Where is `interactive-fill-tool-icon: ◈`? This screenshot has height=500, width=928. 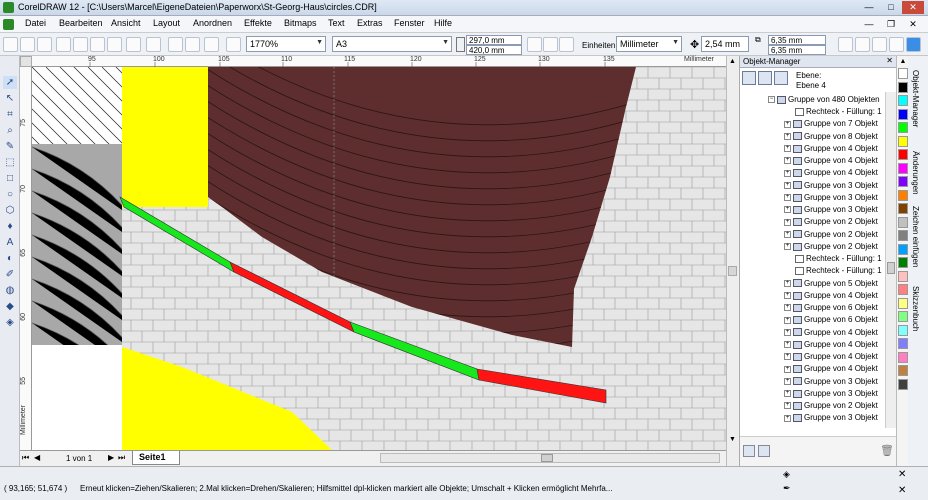
interactive-fill-tool-icon: ◈ is located at coordinates (10, 322).